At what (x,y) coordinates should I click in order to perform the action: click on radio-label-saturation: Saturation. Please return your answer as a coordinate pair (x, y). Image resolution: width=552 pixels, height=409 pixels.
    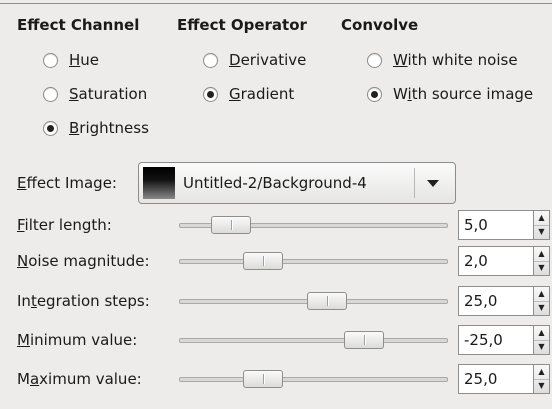
    Looking at the image, I should click on (108, 94).